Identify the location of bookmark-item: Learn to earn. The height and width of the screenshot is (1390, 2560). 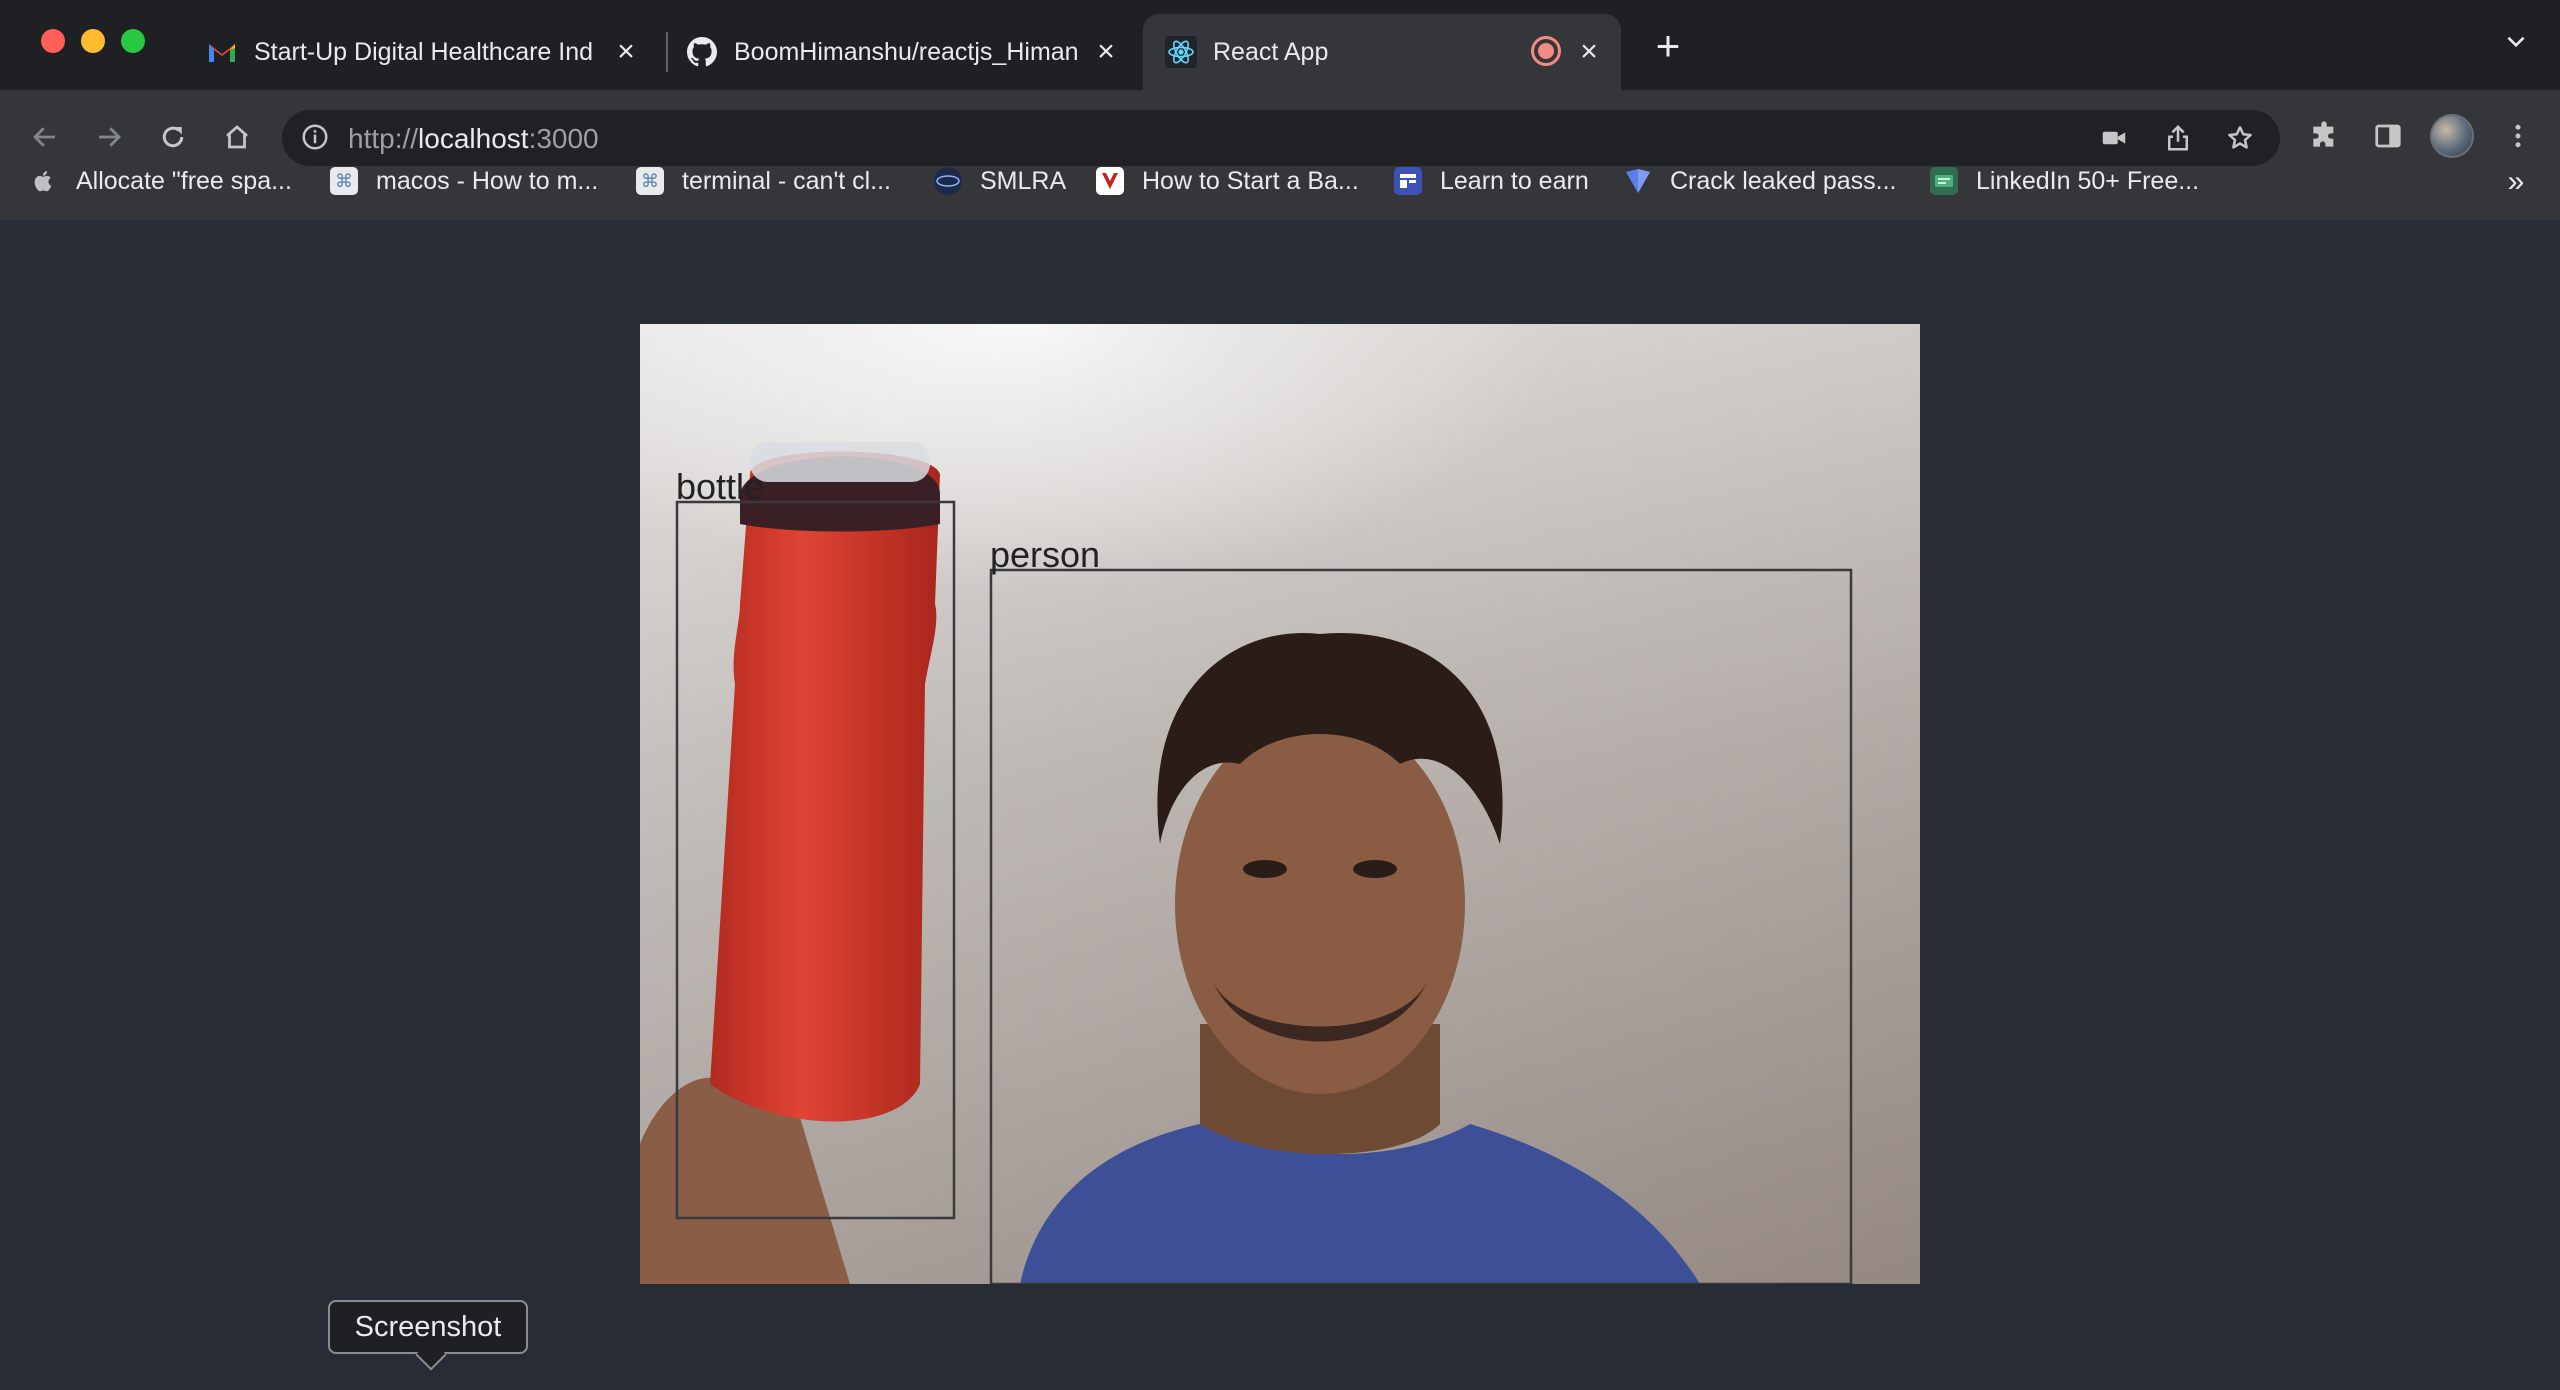
(1491, 181).